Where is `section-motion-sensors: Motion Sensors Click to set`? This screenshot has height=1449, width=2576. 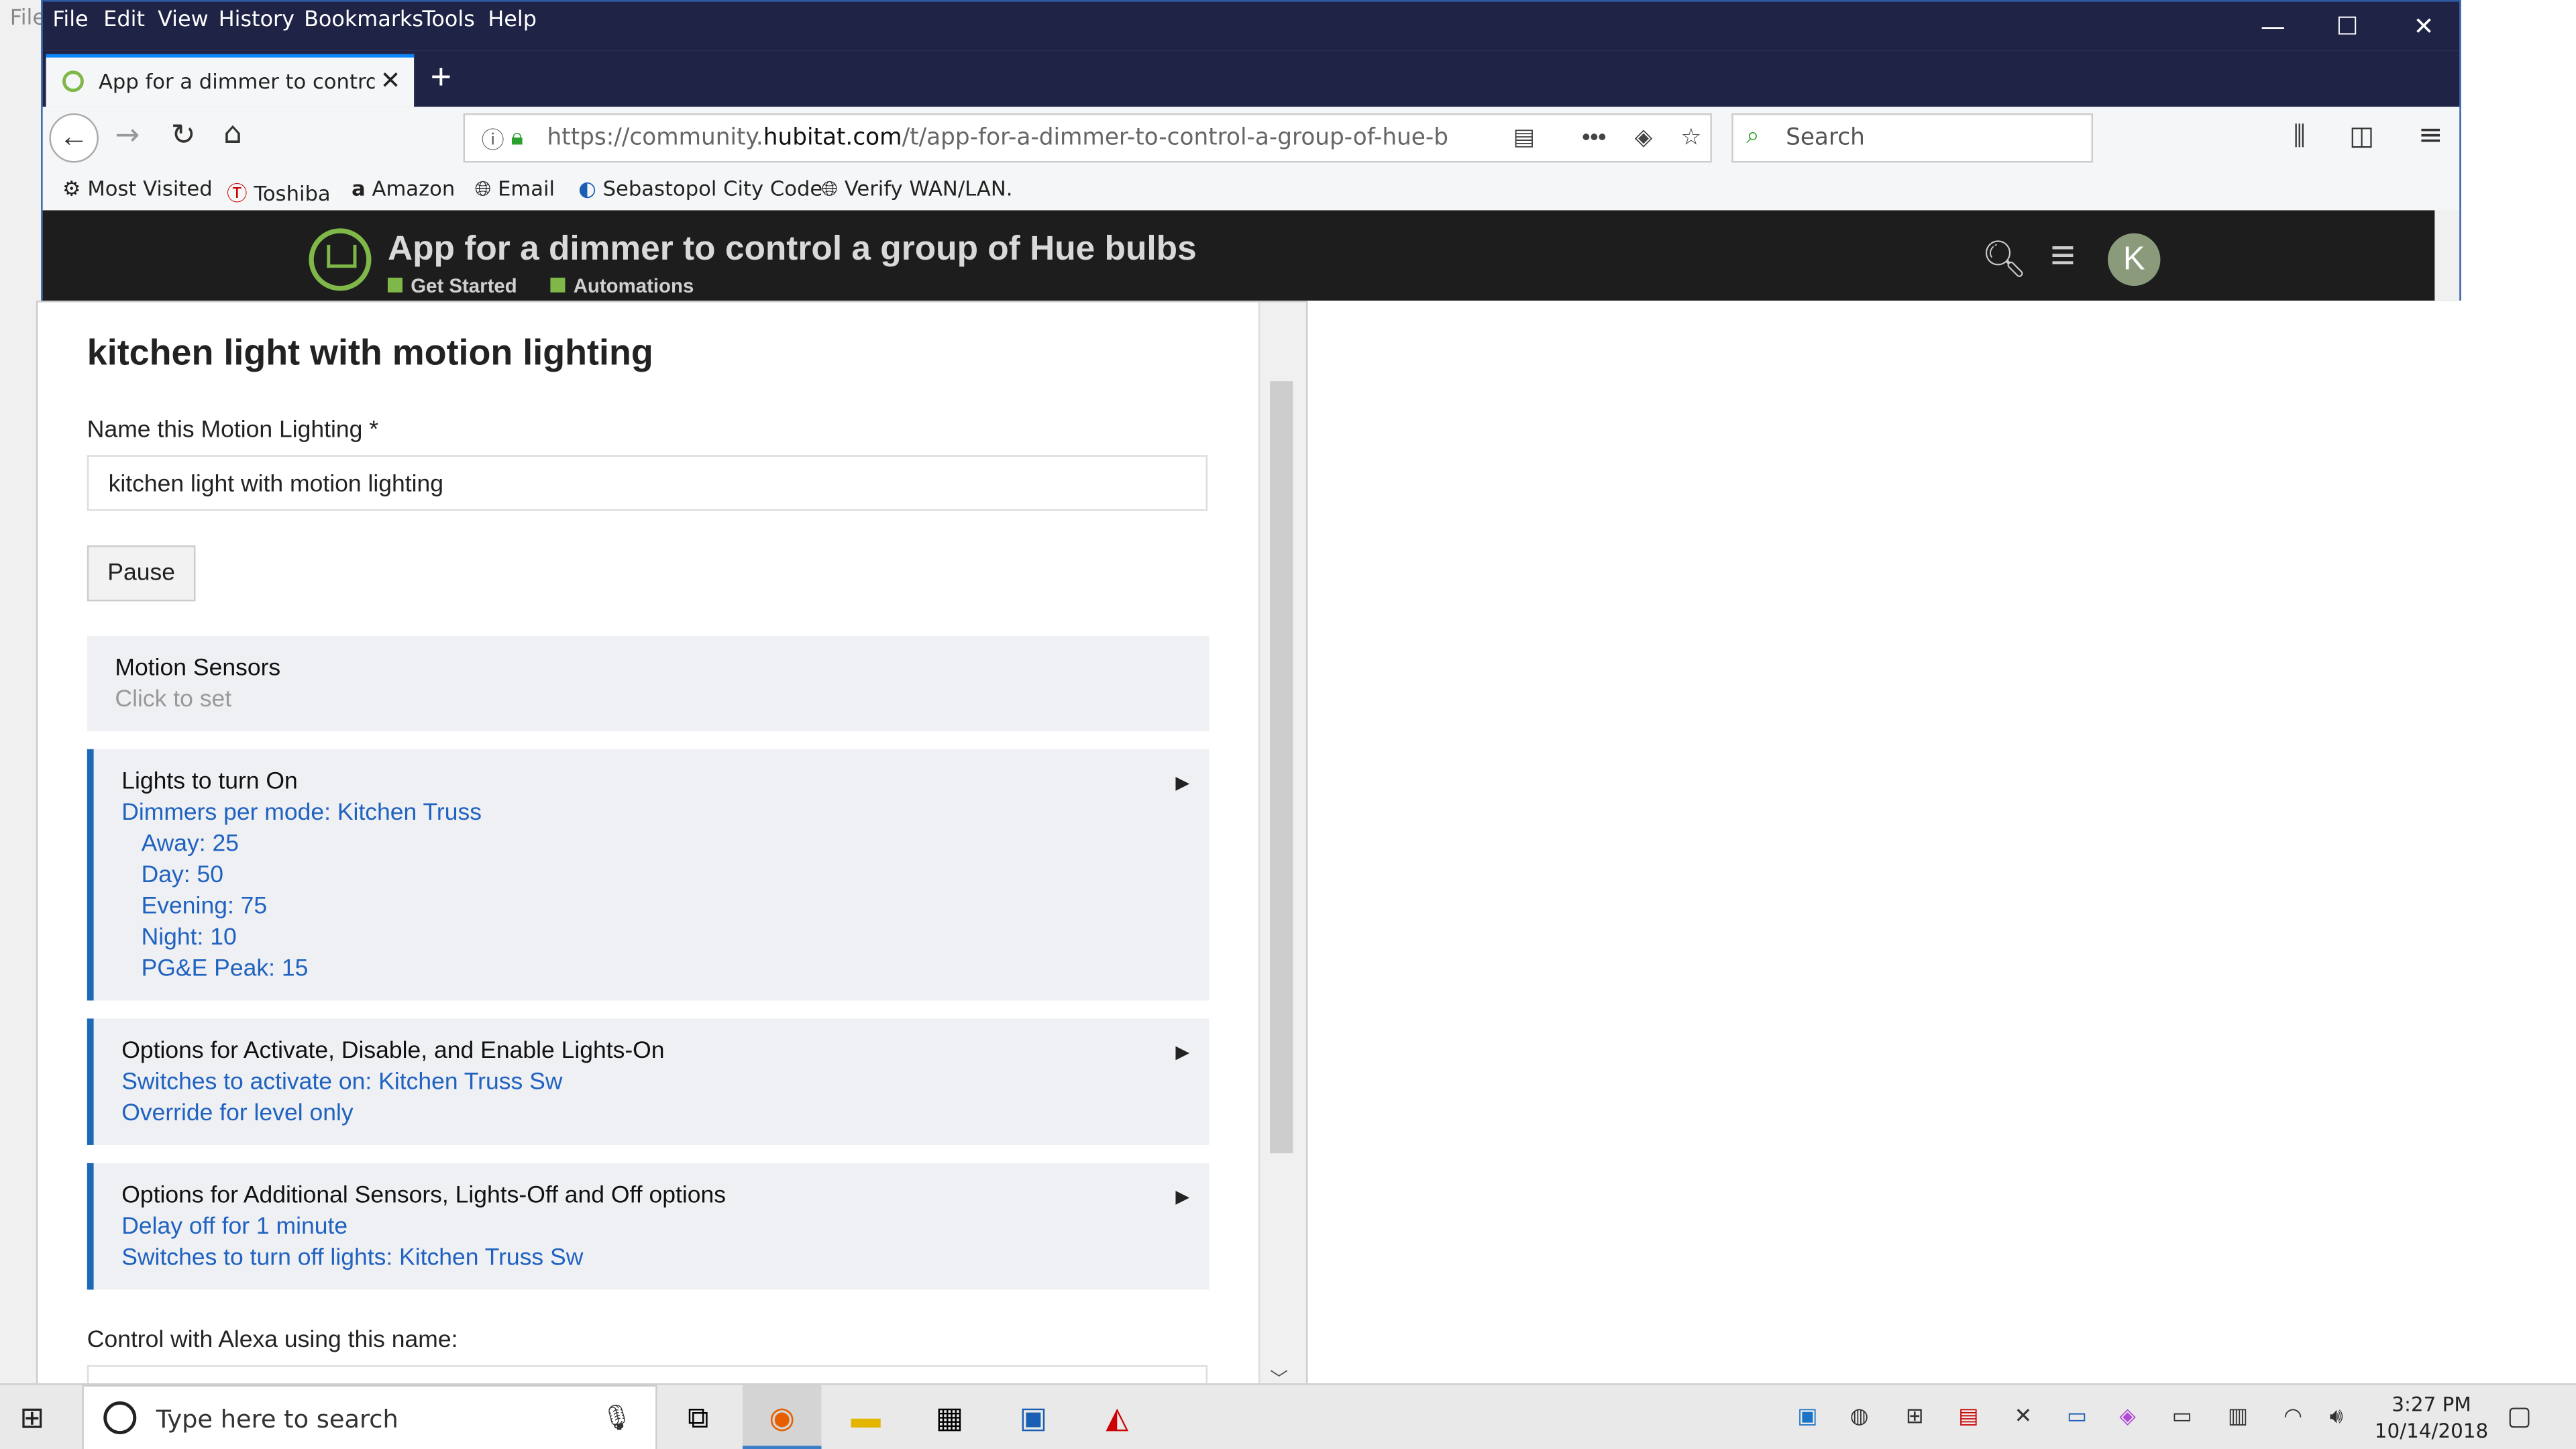 section-motion-sensors: Motion Sensors Click to set is located at coordinates (648, 683).